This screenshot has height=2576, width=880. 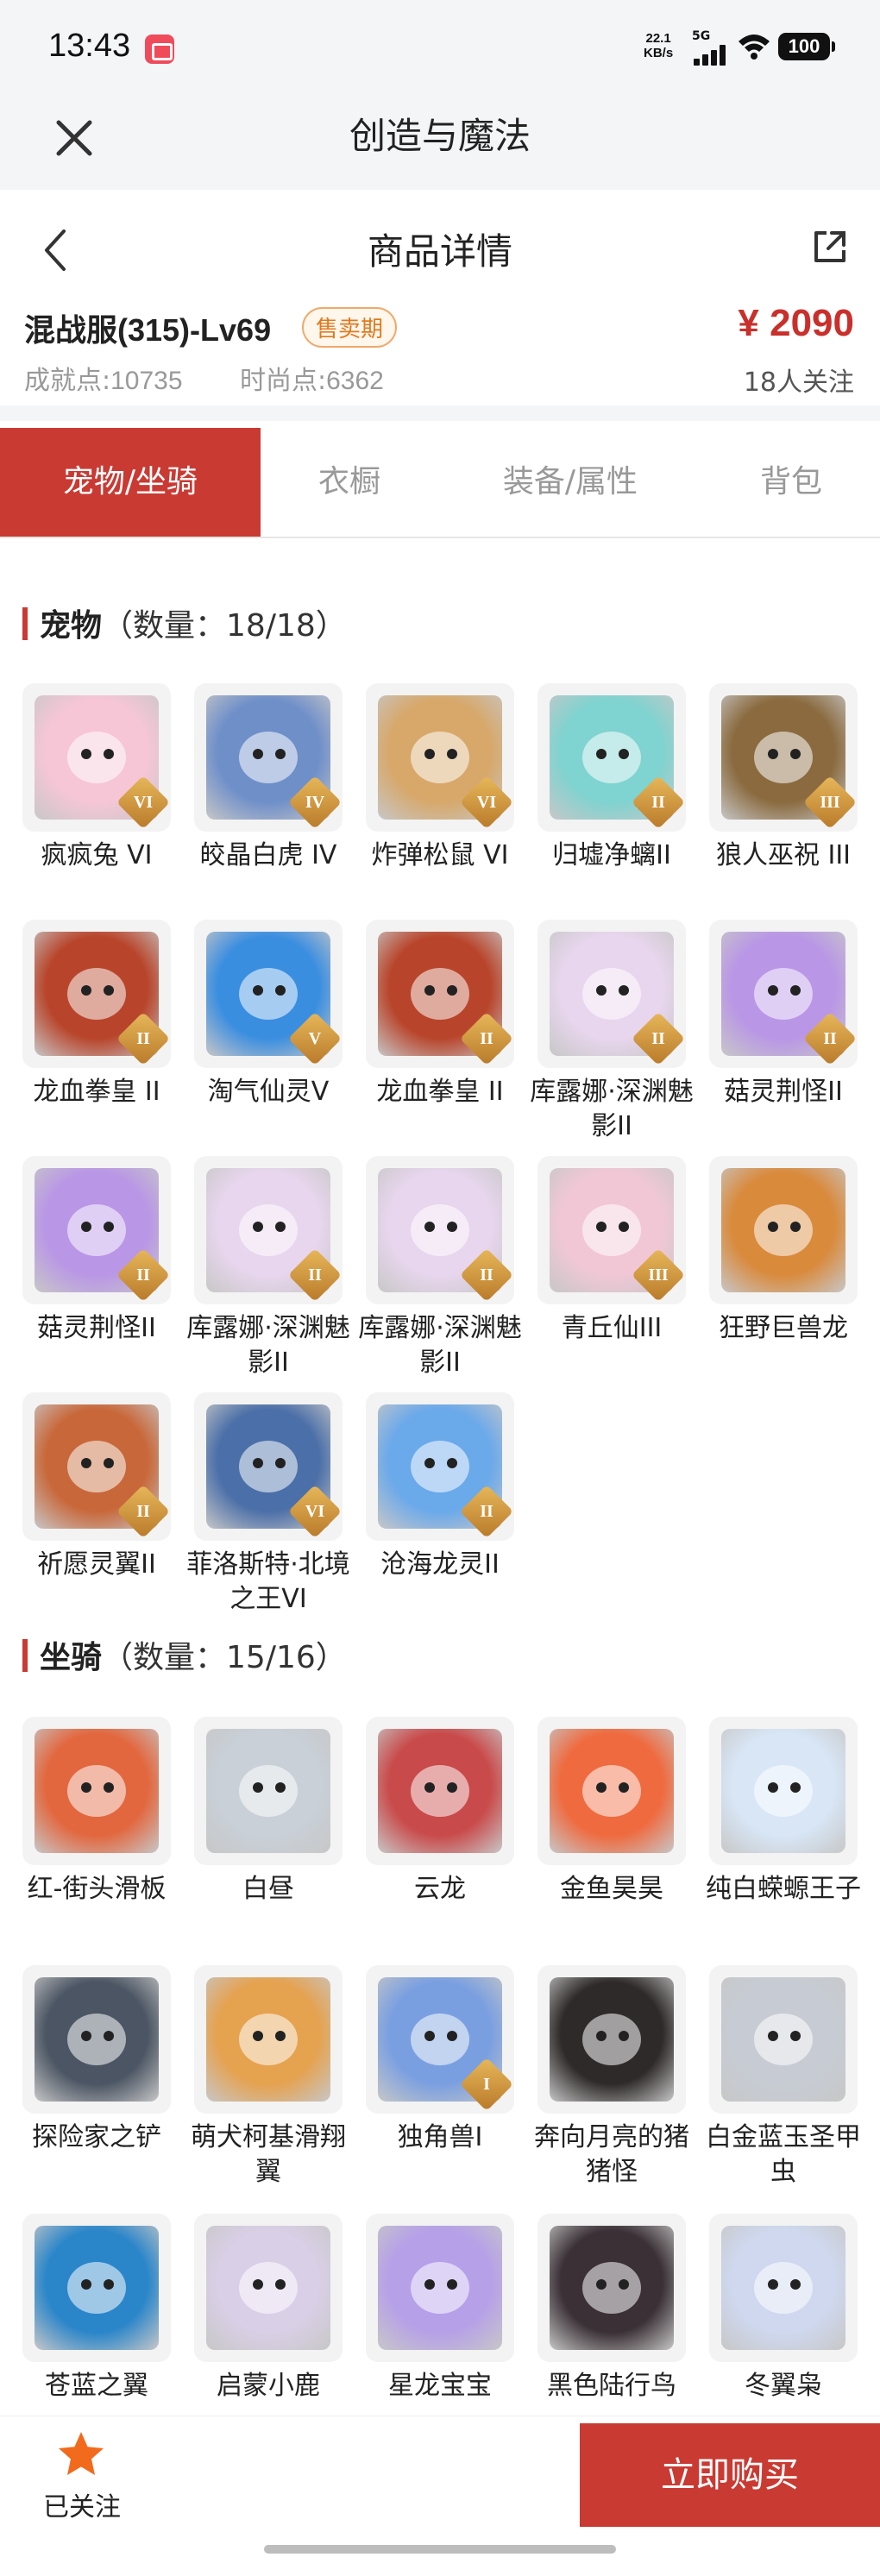 What do you see at coordinates (90, 46) in the screenshot?
I see `status-time: 13:43` at bounding box center [90, 46].